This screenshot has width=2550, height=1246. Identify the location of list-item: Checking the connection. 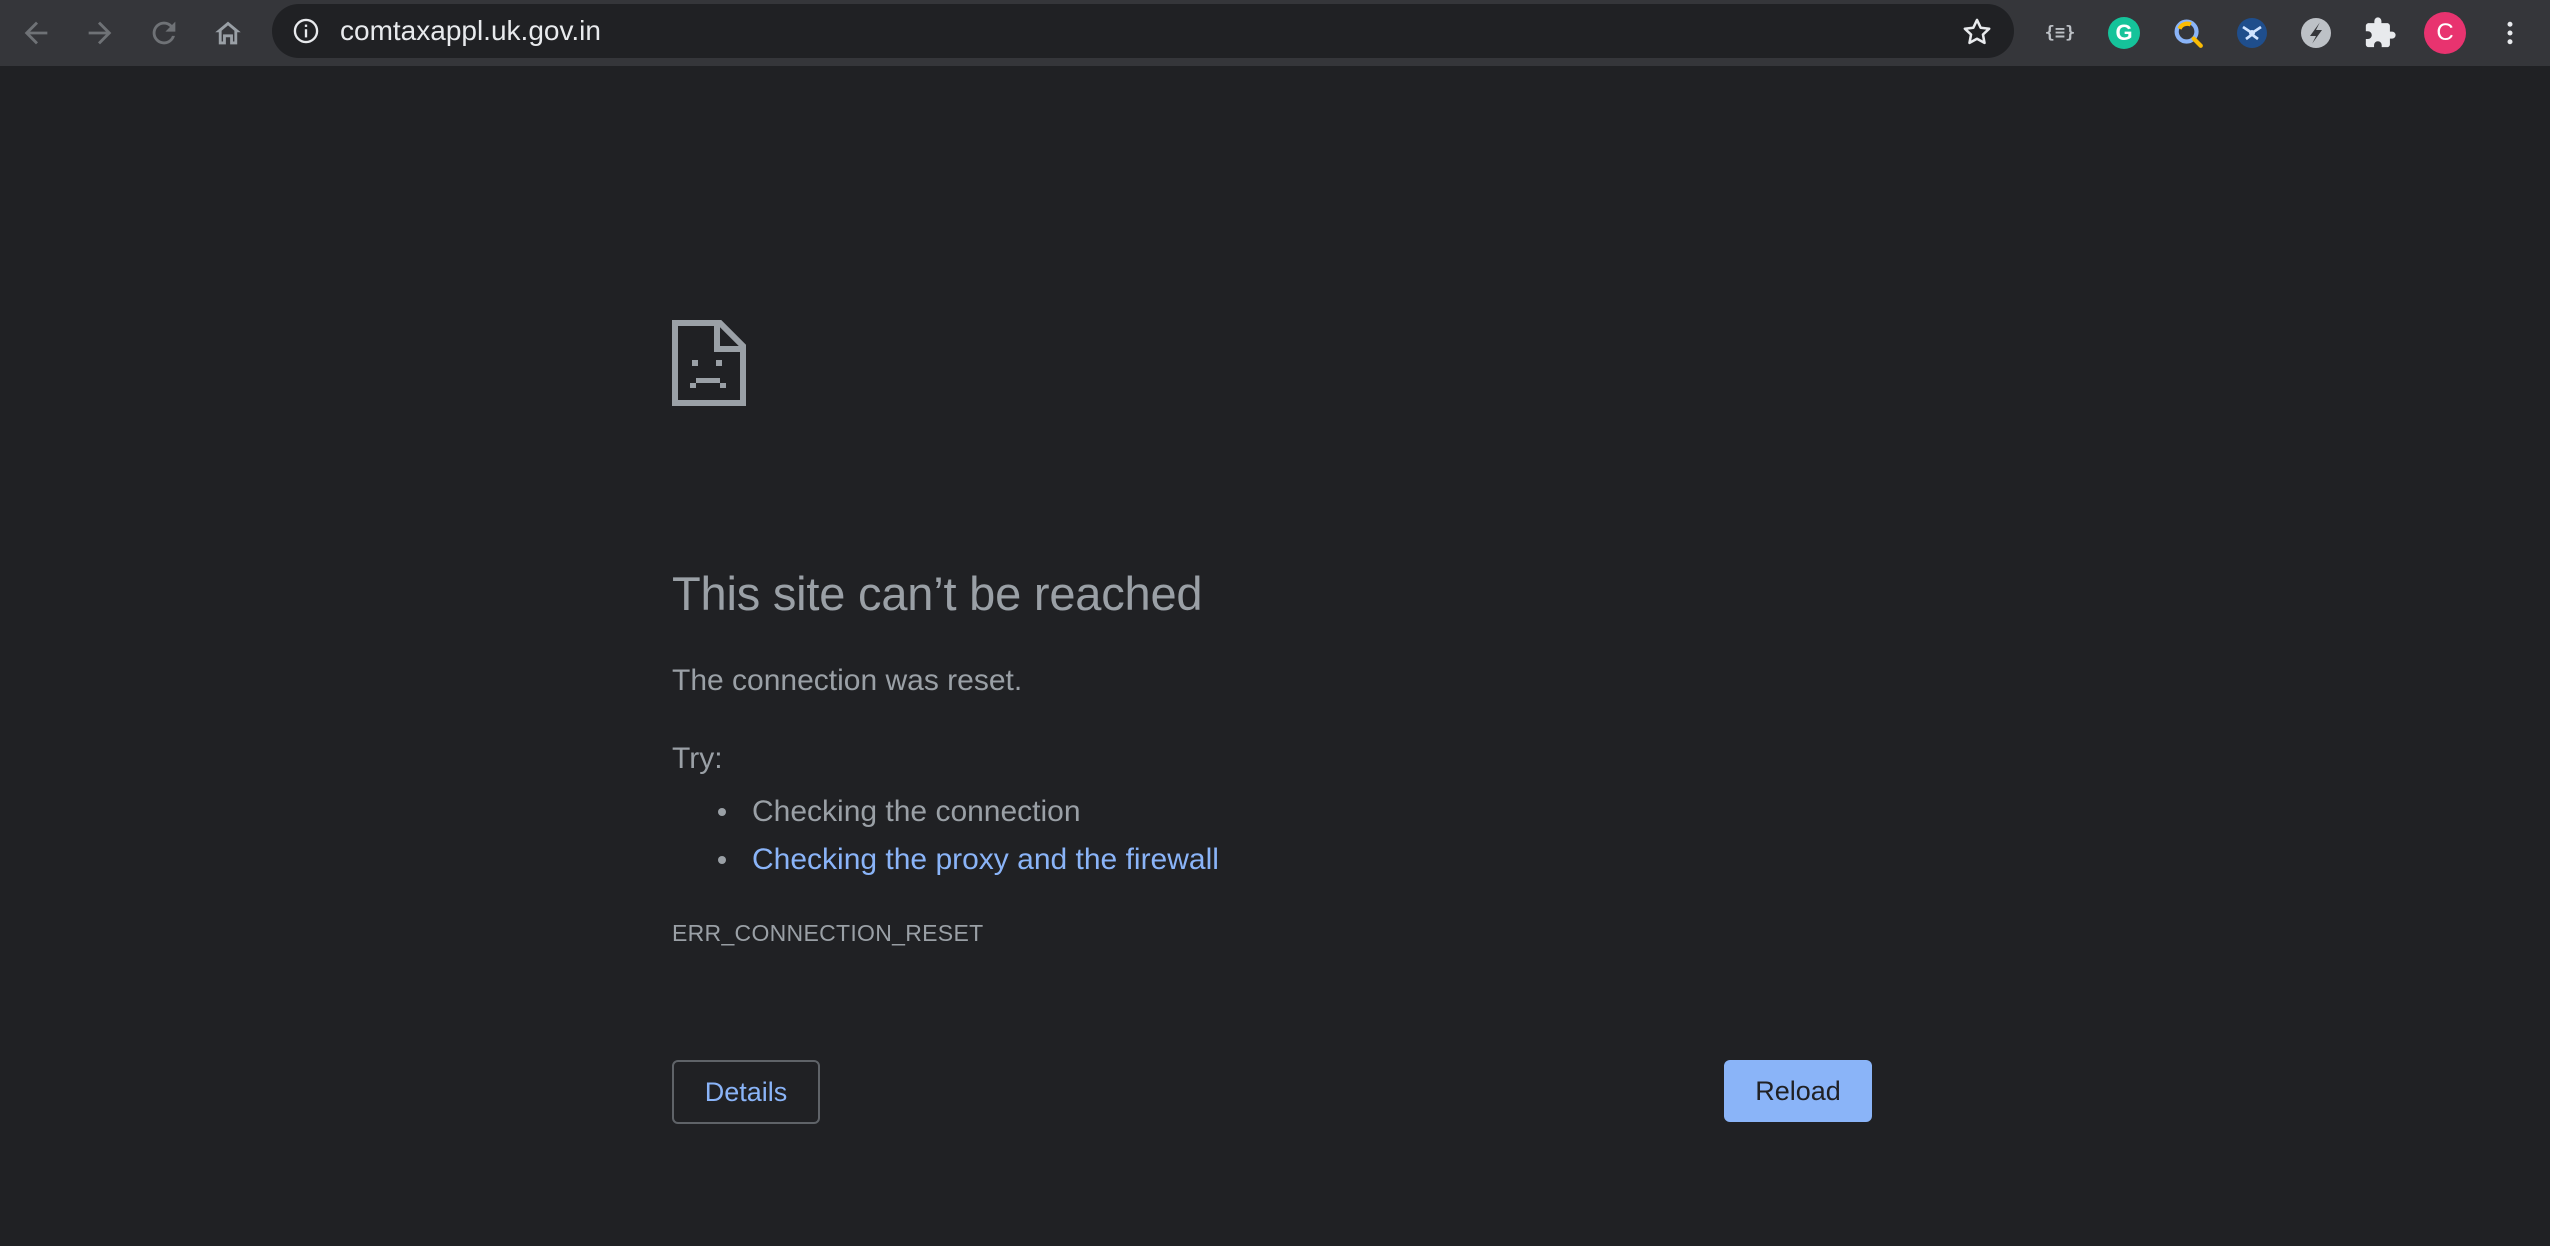
(945, 812).